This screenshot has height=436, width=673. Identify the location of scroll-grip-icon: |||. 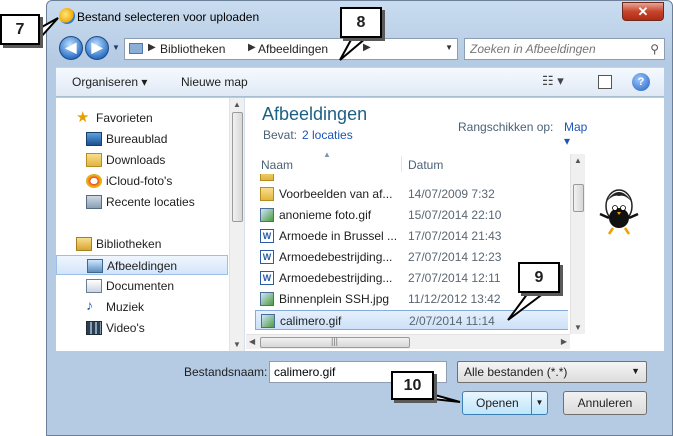
(335, 341).